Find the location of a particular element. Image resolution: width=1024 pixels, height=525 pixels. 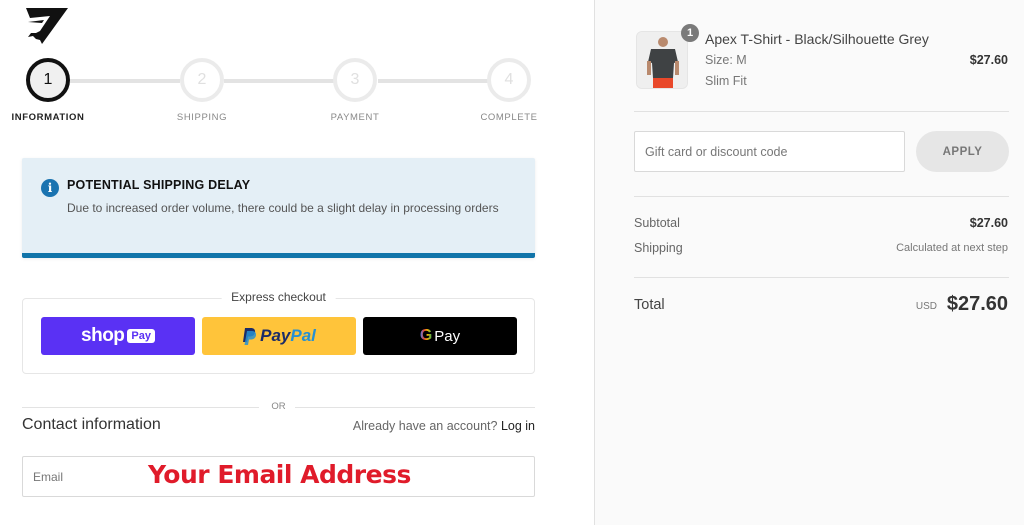

step-label: SHIPPING is located at coordinates (202, 117).